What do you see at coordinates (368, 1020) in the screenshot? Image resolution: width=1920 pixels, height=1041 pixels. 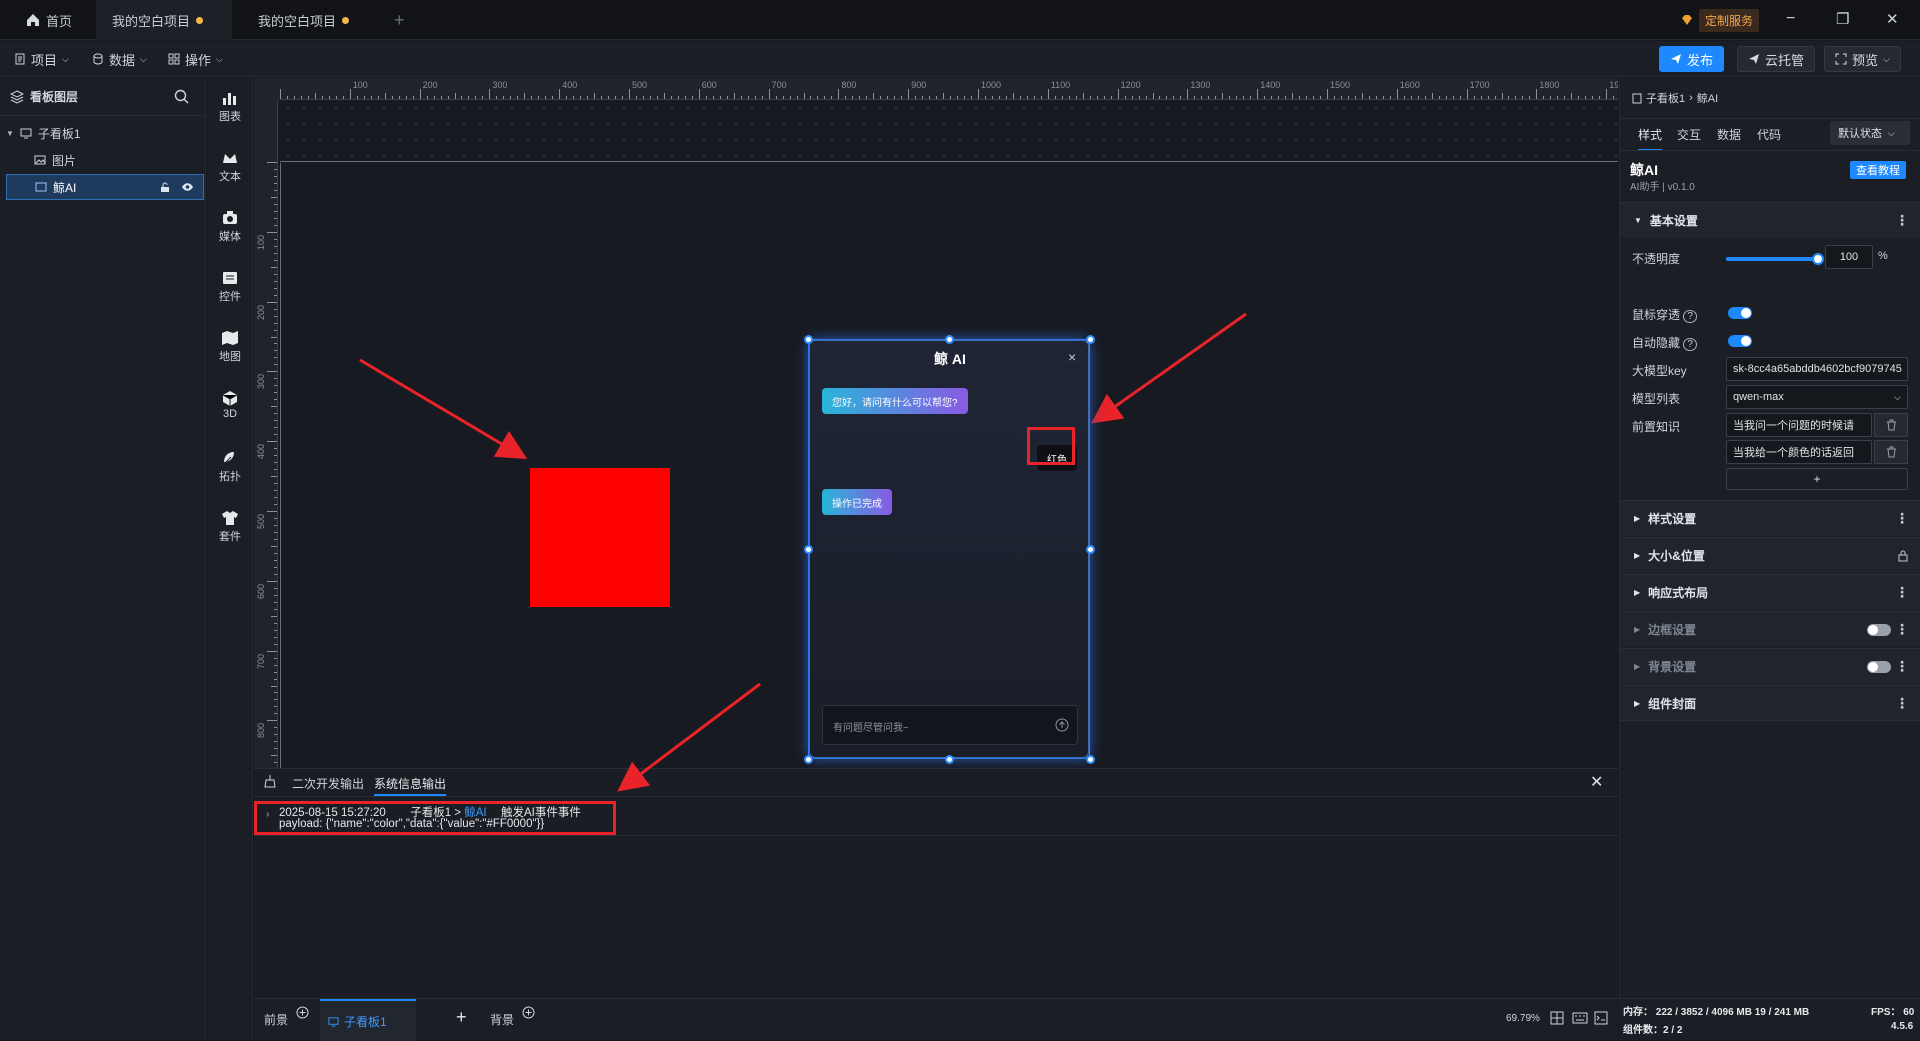 I see `tab-subboard: 子看板1` at bounding box center [368, 1020].